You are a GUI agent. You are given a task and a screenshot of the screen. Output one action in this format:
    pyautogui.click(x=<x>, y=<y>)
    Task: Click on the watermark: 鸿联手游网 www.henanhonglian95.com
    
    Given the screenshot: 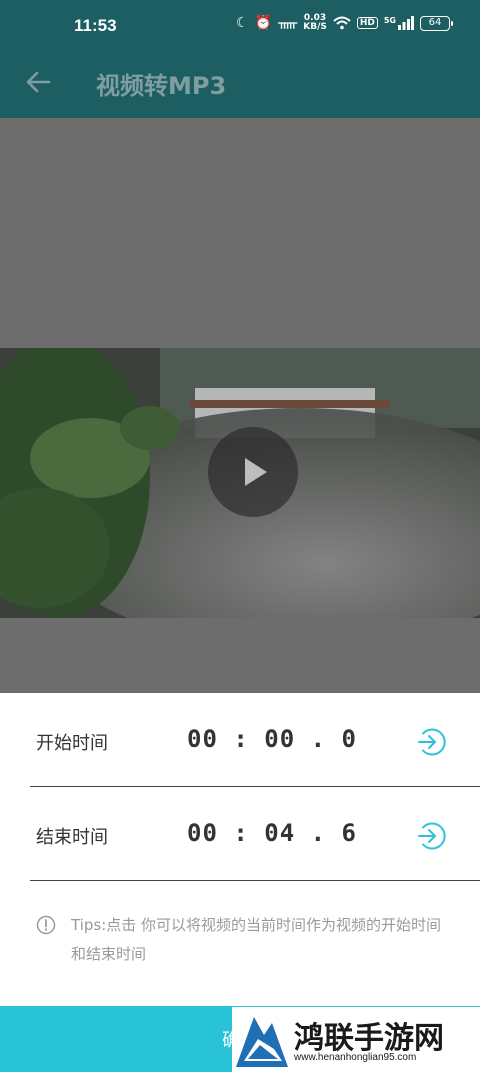 What is the action you would take?
    pyautogui.click(x=356, y=1039)
    